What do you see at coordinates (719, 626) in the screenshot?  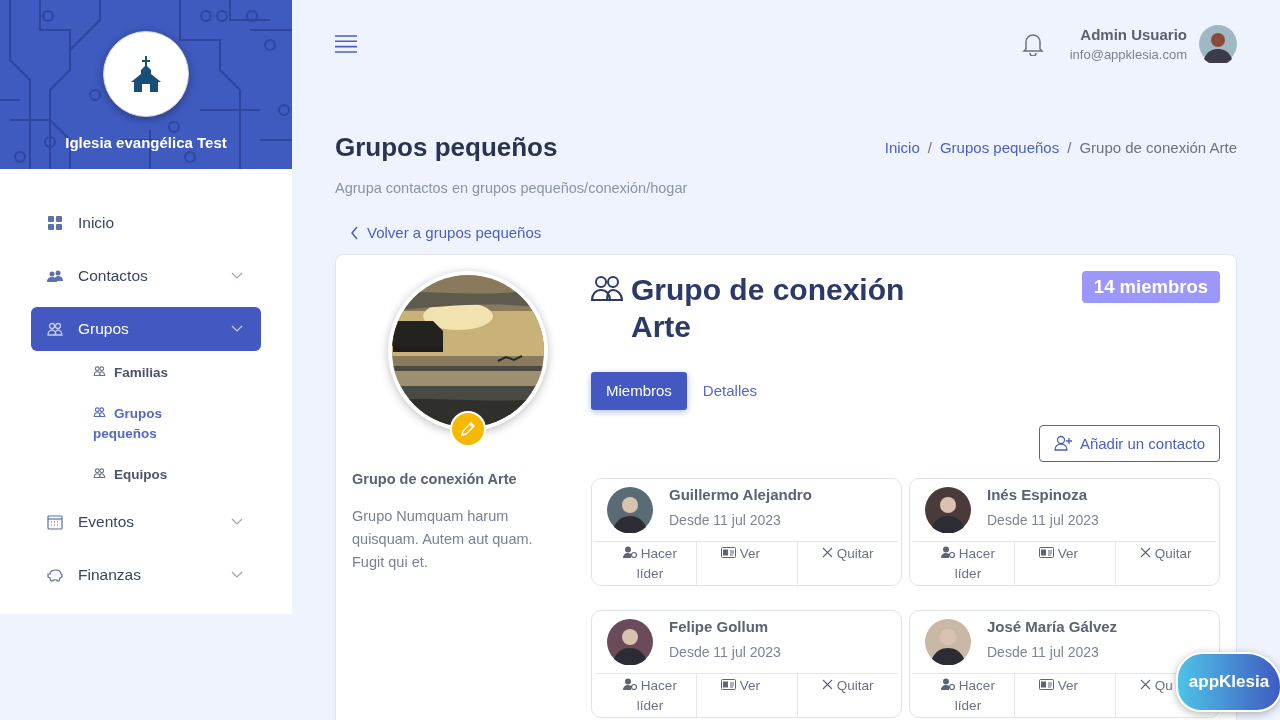 I see `member-name: Felipe Gollum` at bounding box center [719, 626].